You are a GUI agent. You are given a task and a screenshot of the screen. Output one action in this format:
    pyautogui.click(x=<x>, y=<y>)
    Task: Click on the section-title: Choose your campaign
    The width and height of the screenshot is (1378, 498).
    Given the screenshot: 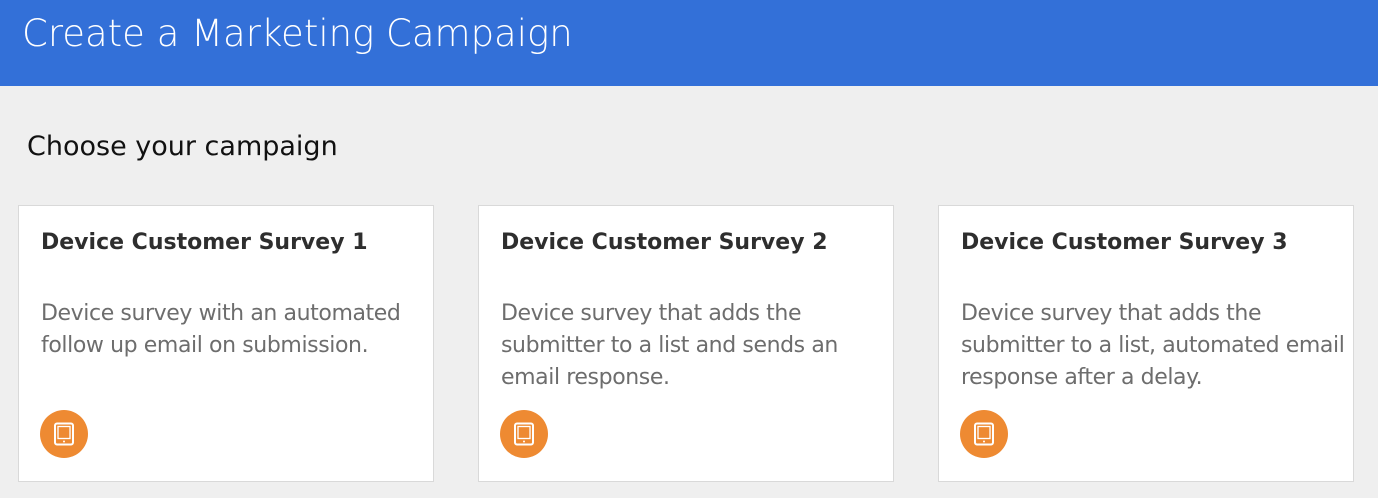 What is the action you would take?
    pyautogui.click(x=182, y=146)
    